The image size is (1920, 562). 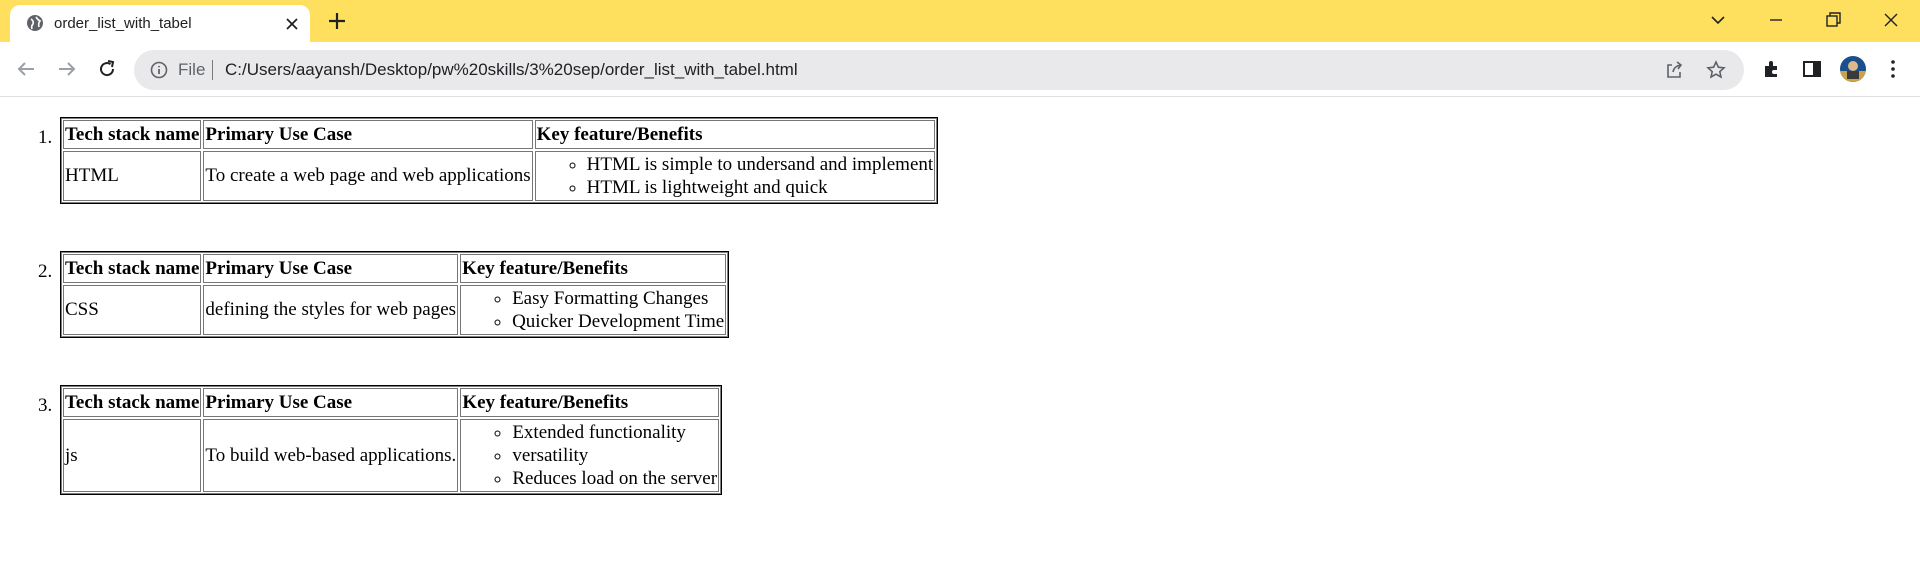 What do you see at coordinates (1772, 69) in the screenshot?
I see `extensions-puzzle-icon` at bounding box center [1772, 69].